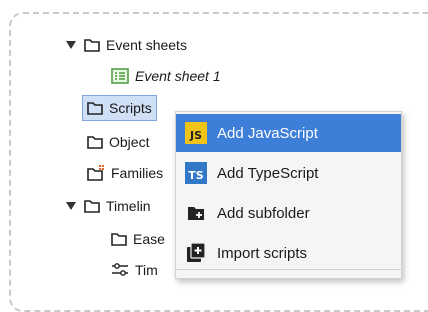  Describe the element at coordinates (120, 269) in the screenshot. I see `timeline-icon` at that location.